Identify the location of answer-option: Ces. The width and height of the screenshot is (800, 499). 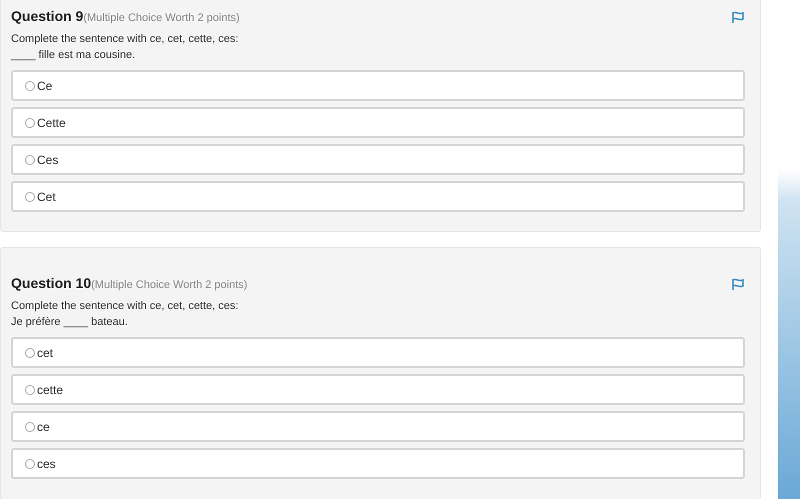
(378, 159).